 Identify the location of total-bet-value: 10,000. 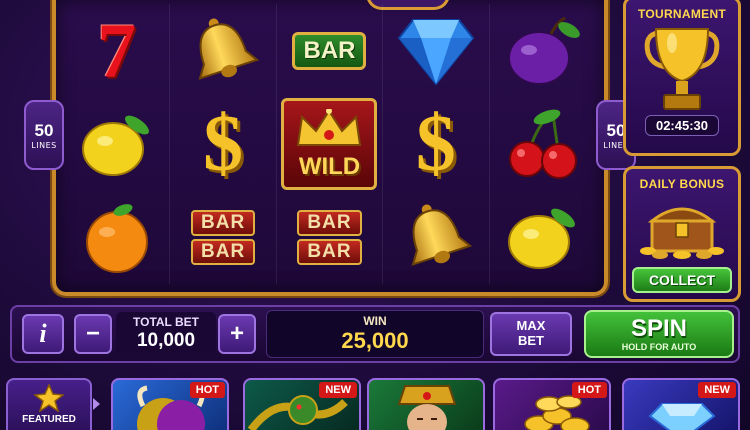
(166, 340).